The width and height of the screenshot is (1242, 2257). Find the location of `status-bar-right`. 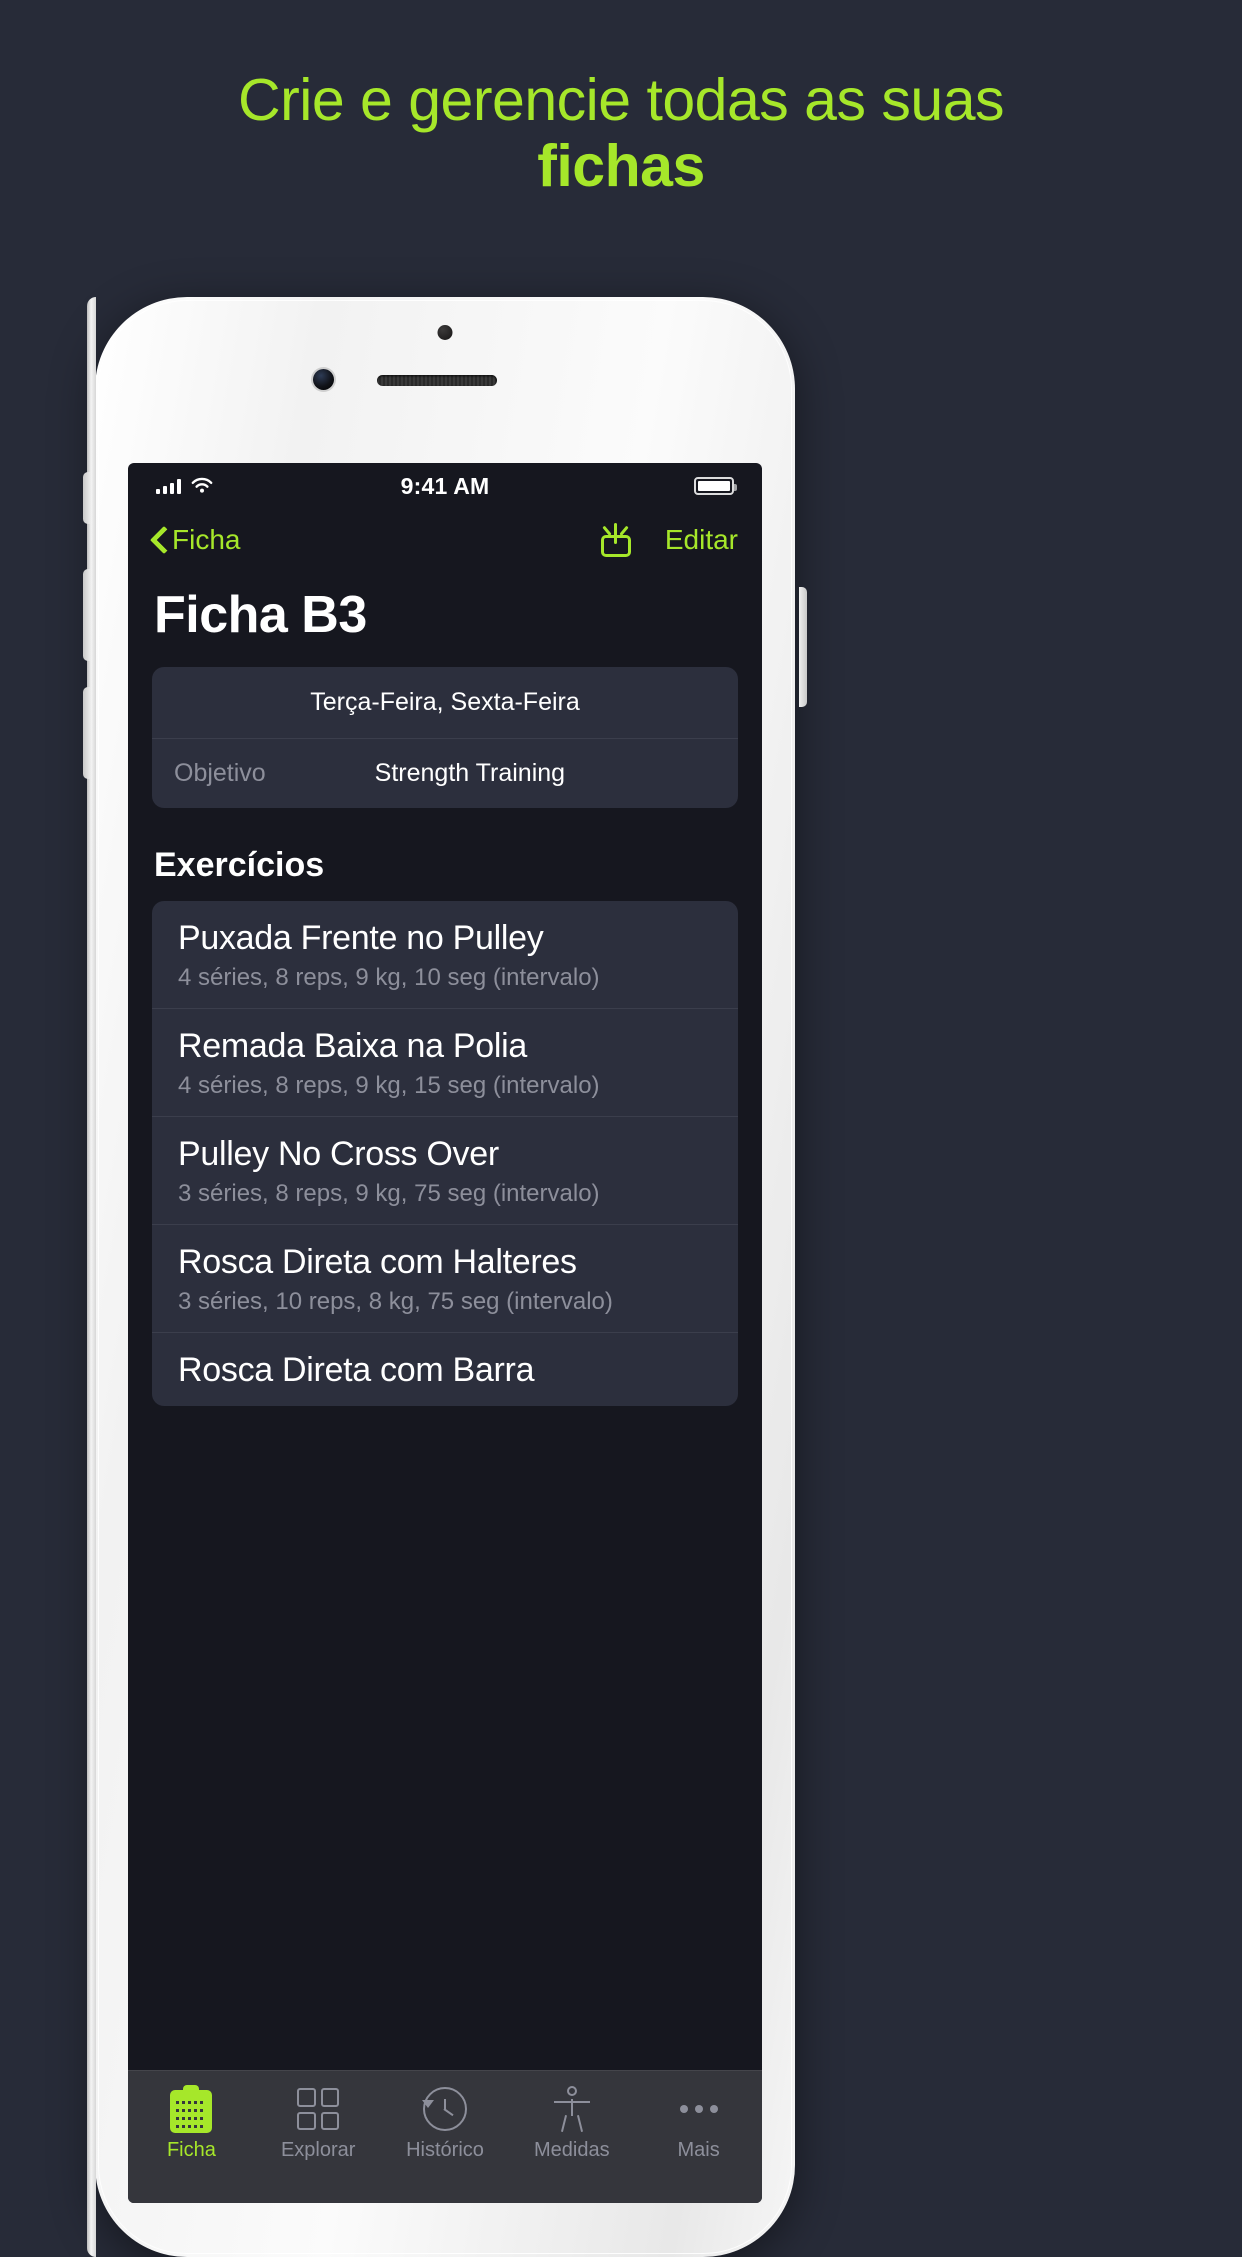

status-bar-right is located at coordinates (715, 486).